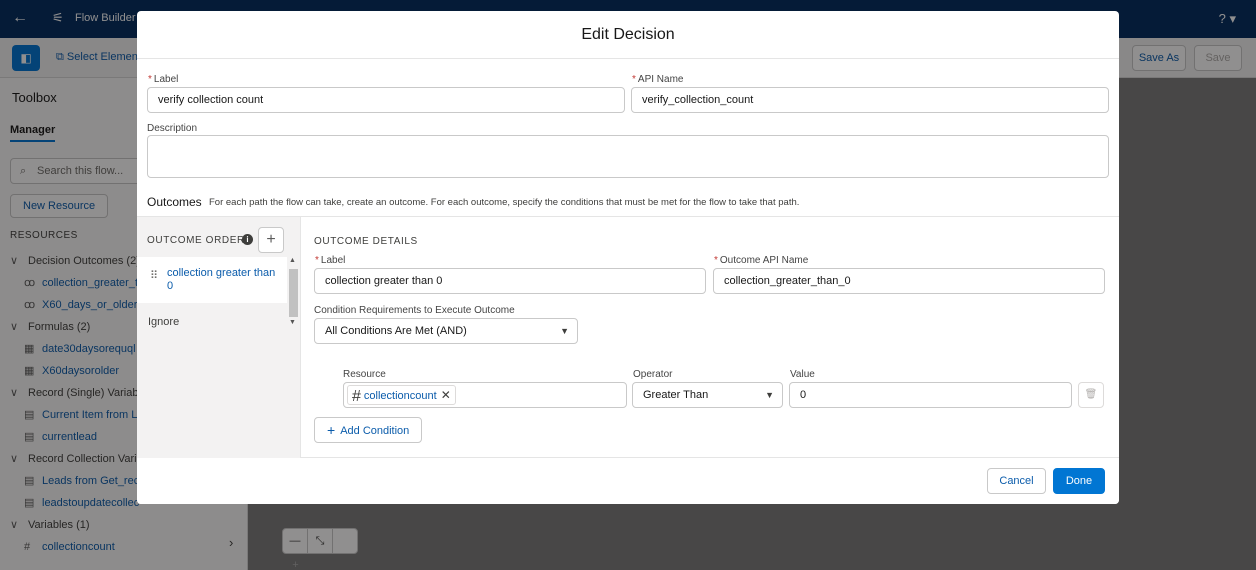 The height and width of the screenshot is (570, 1256). I want to click on description-label: Description, so click(172, 128).